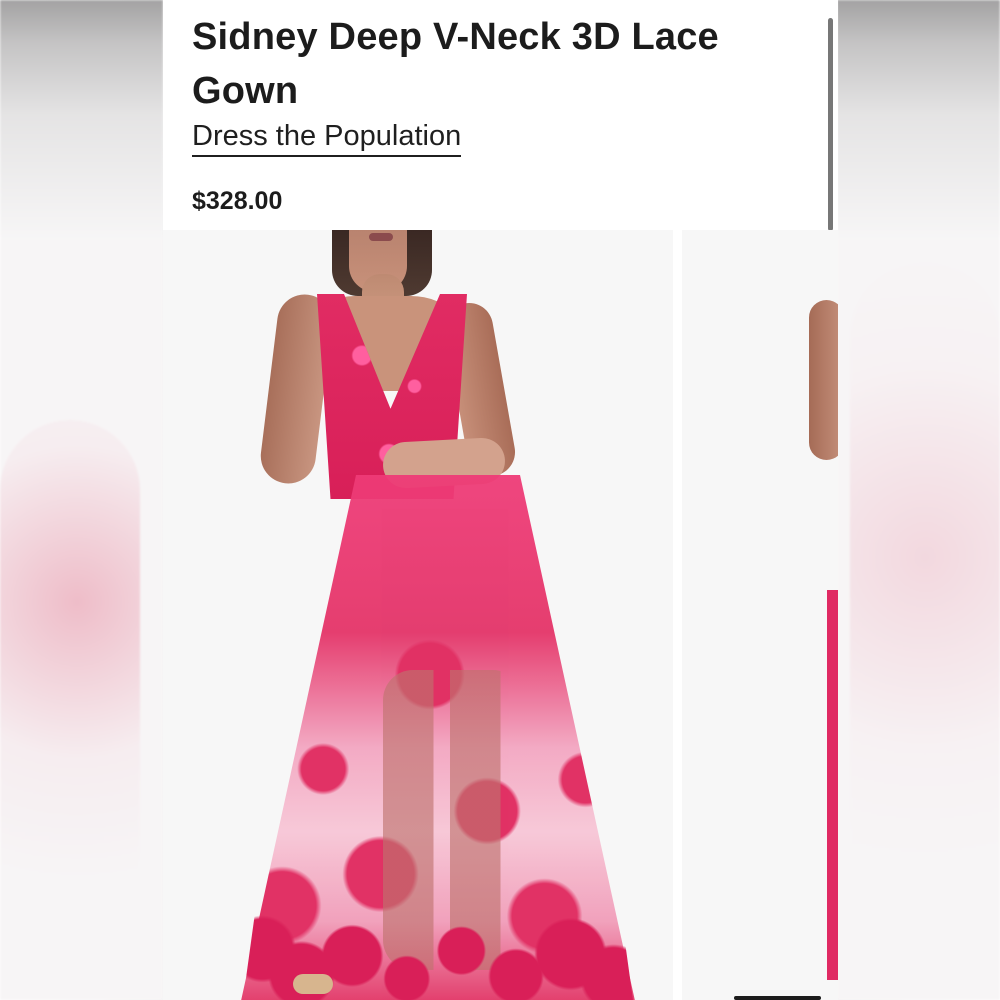 The height and width of the screenshot is (1000, 1000). Describe the element at coordinates (925, 590) in the screenshot. I see `right-blurred-dress` at that location.